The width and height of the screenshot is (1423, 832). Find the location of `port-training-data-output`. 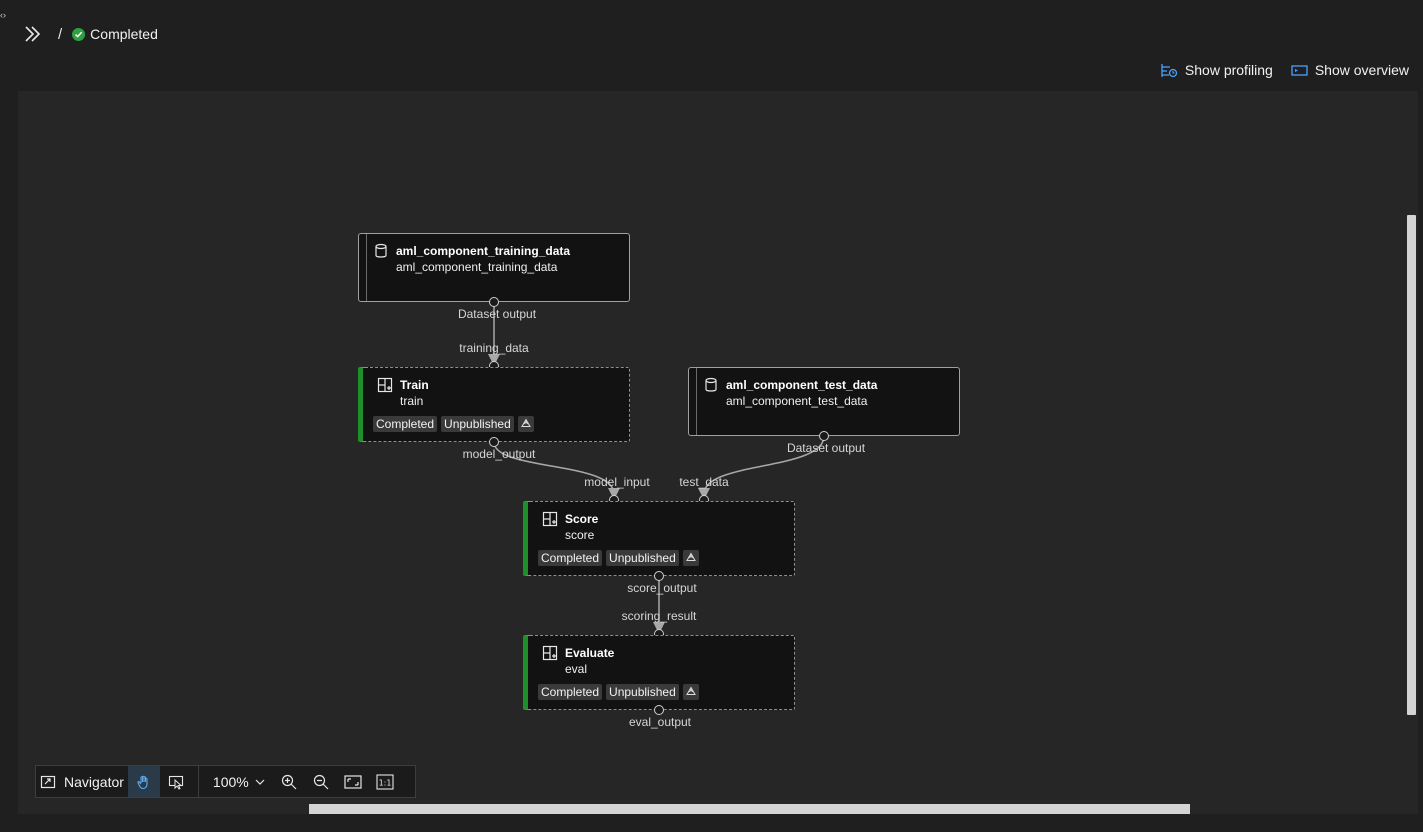

port-training-data-output is located at coordinates (494, 302).